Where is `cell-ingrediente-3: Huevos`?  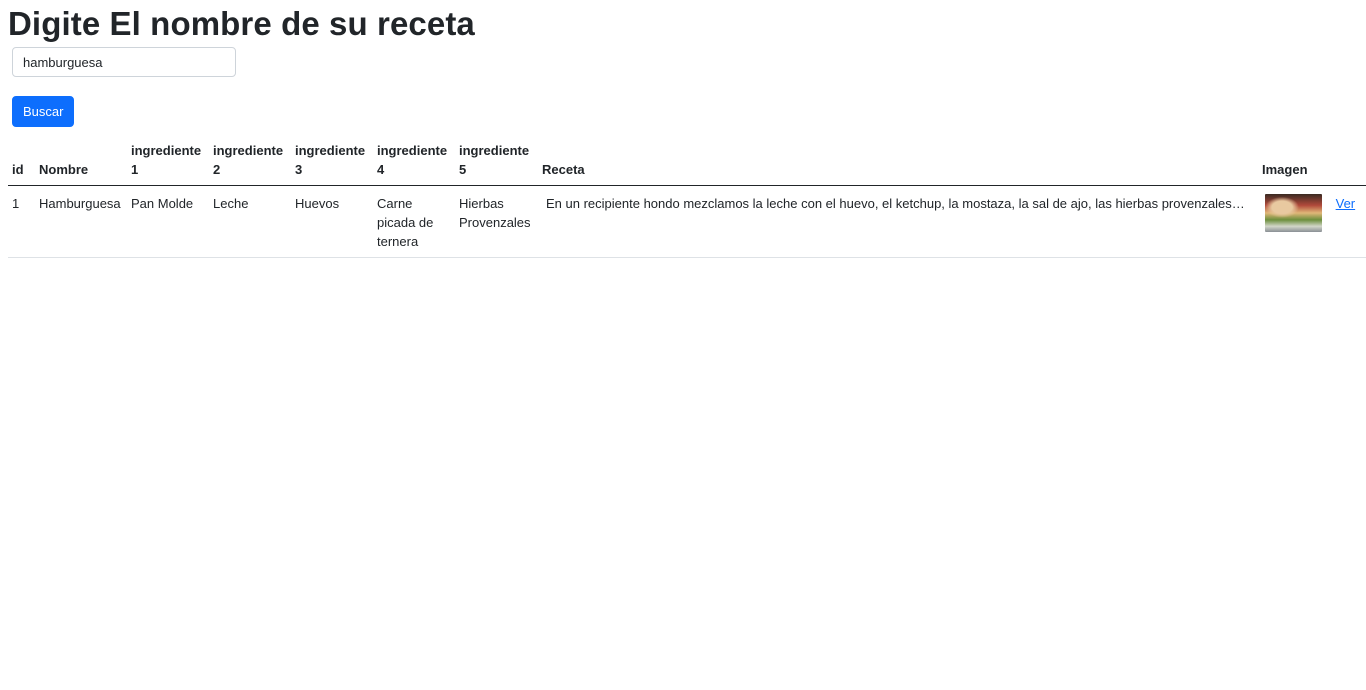 cell-ingrediente-3: Huevos is located at coordinates (332, 221).